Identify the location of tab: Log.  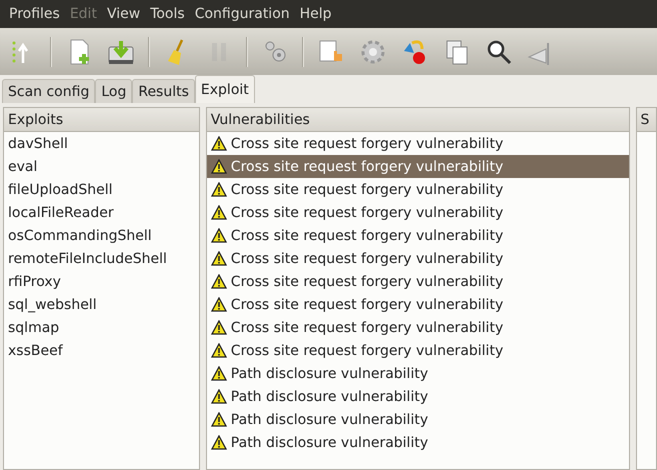
(113, 91).